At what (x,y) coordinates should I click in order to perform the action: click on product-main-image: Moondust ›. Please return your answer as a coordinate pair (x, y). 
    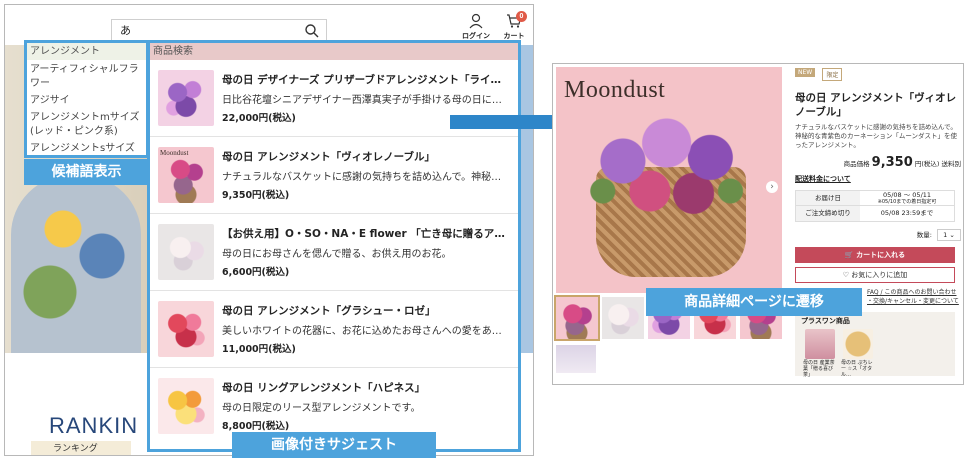
    Looking at the image, I should click on (669, 180).